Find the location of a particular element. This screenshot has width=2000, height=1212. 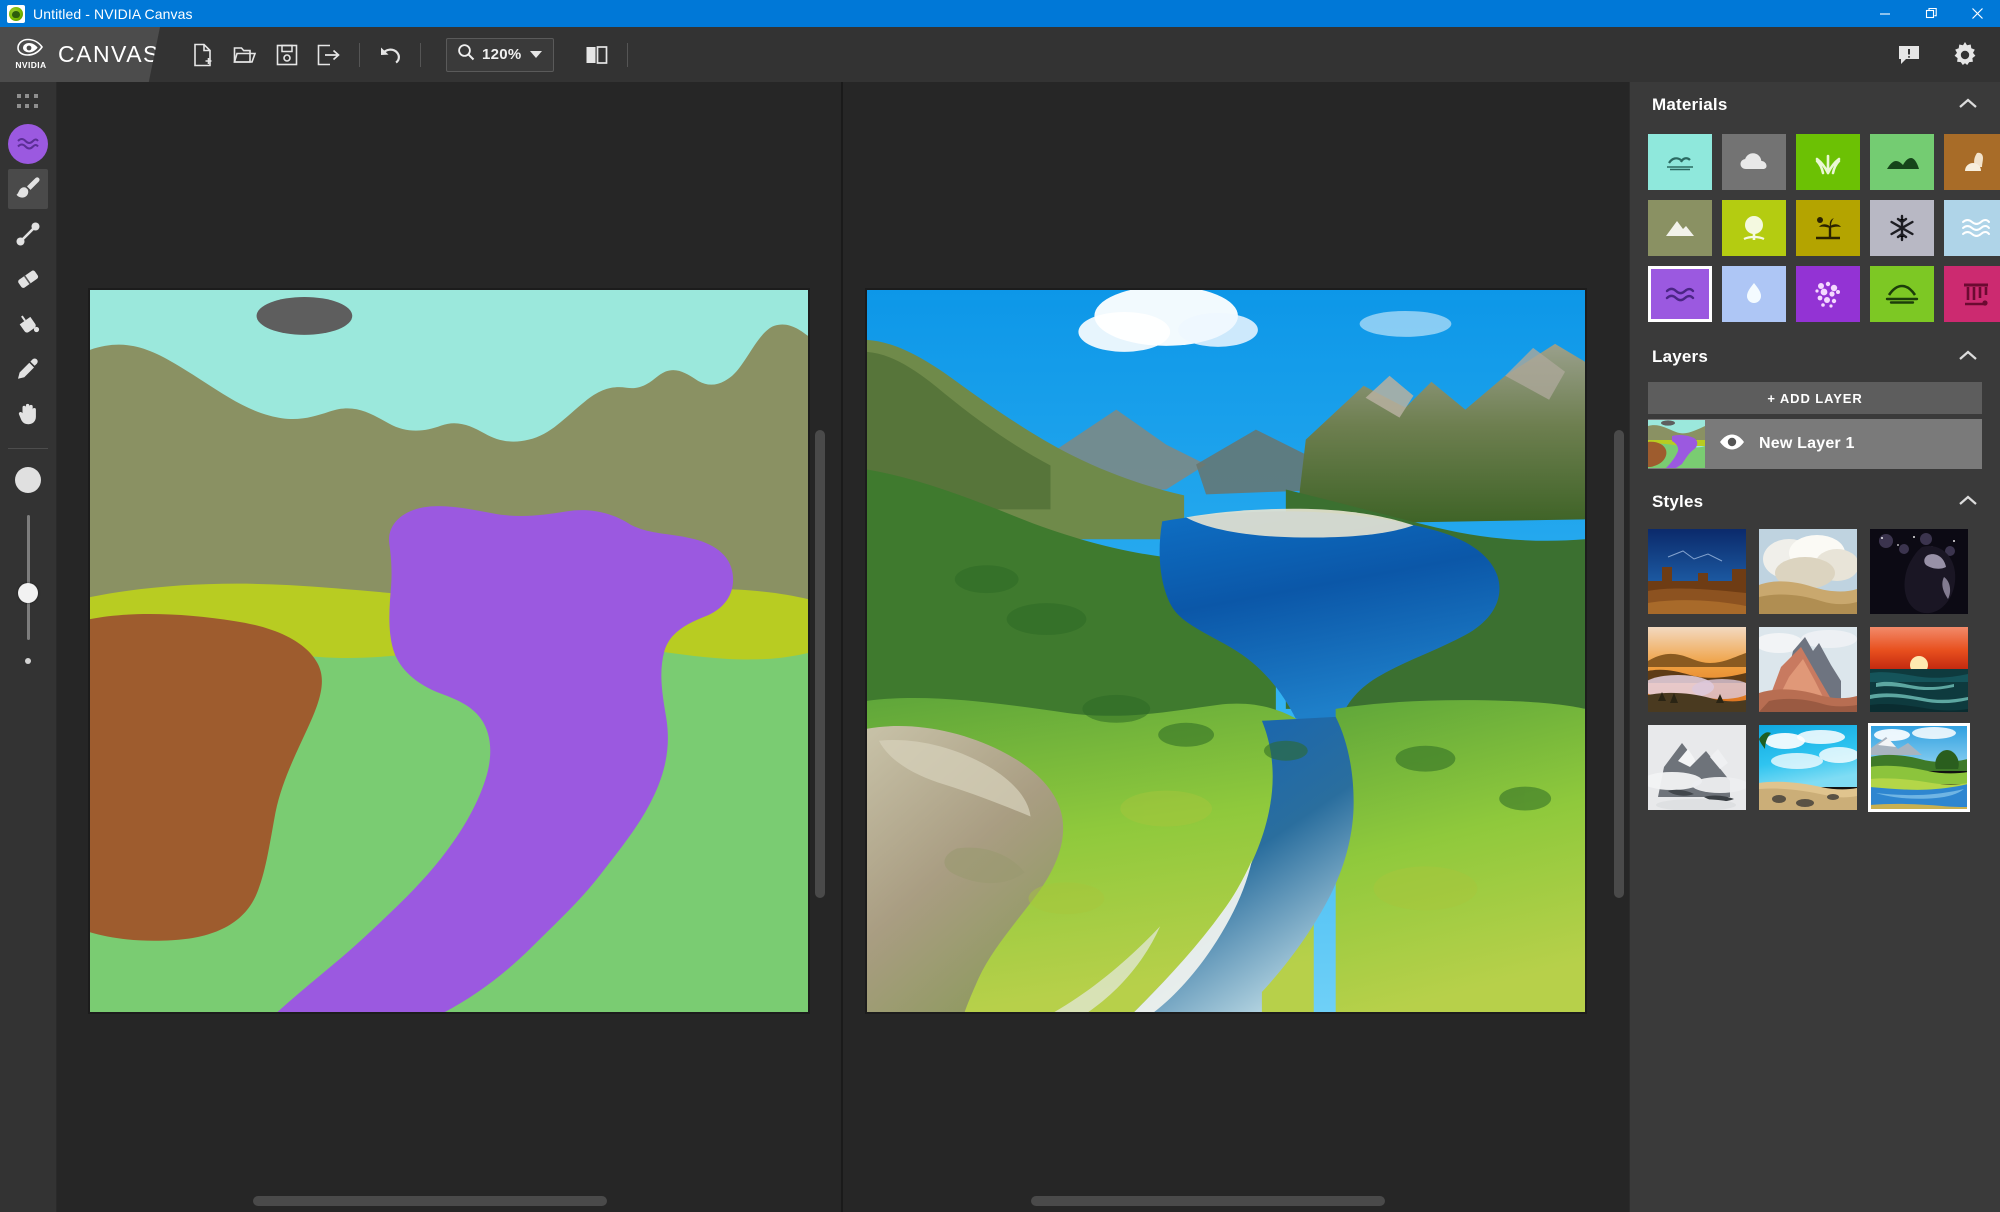

zoom-control: 120% is located at coordinates (500, 54).